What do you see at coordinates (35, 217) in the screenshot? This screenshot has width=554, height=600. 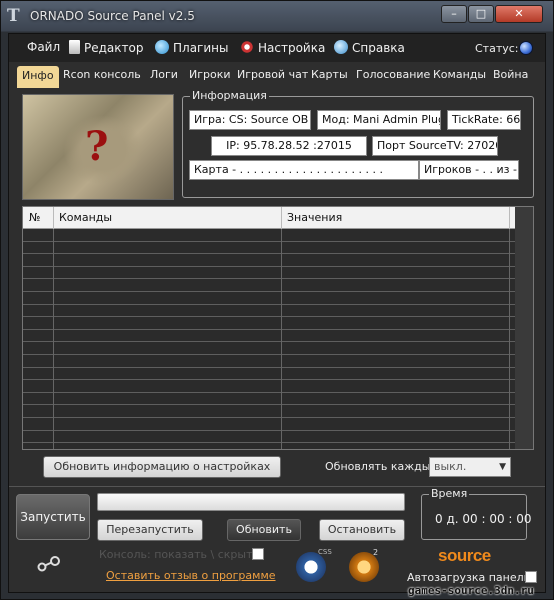 I see `column-header-number: №` at bounding box center [35, 217].